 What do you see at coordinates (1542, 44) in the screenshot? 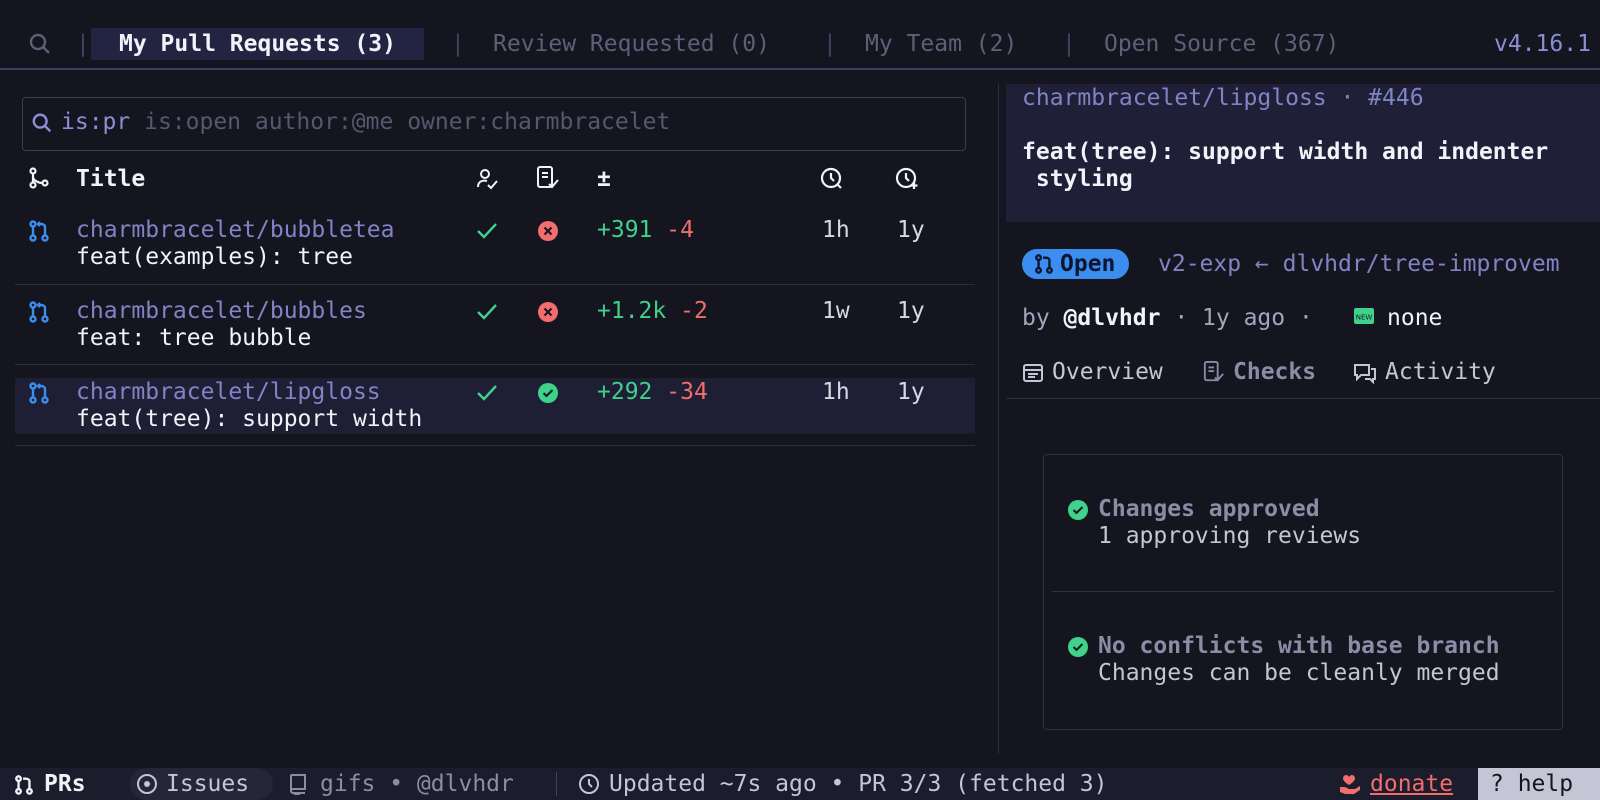
I see `version-label: v4.16.1` at bounding box center [1542, 44].